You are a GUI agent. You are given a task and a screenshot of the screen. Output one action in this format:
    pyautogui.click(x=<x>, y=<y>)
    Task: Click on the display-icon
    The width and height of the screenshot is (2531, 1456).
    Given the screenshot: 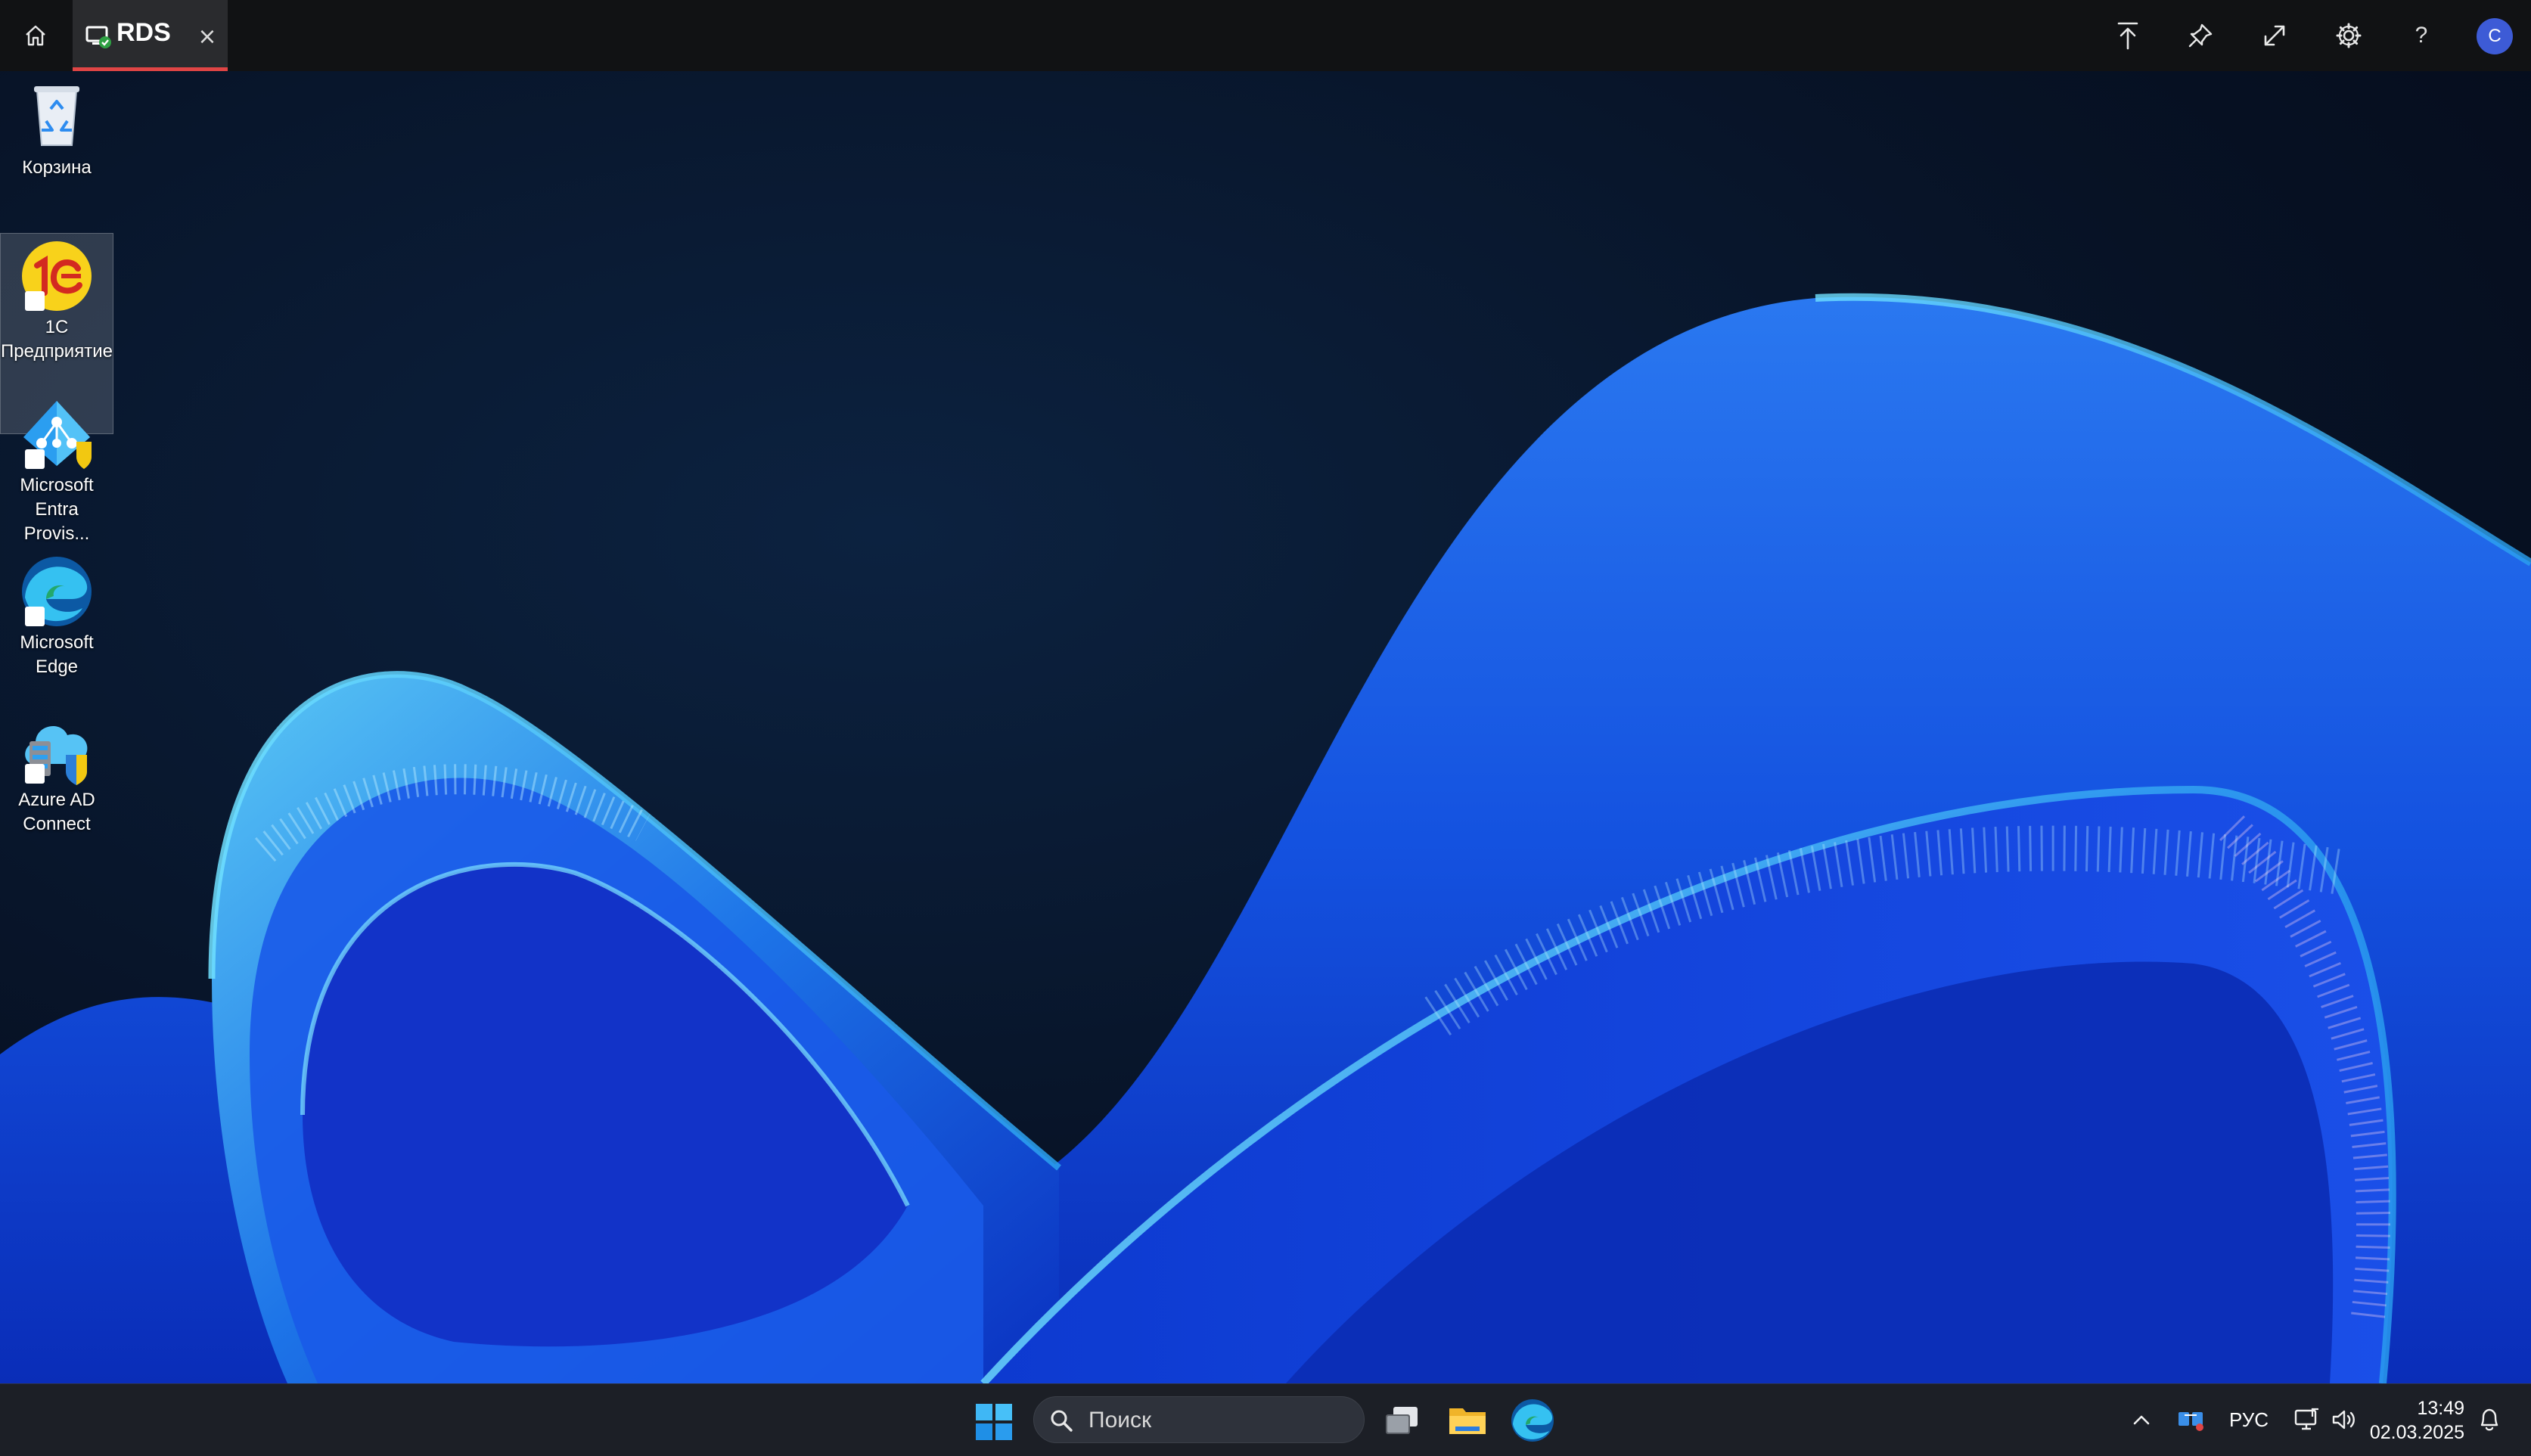 What is the action you would take?
    pyautogui.click(x=2306, y=1419)
    